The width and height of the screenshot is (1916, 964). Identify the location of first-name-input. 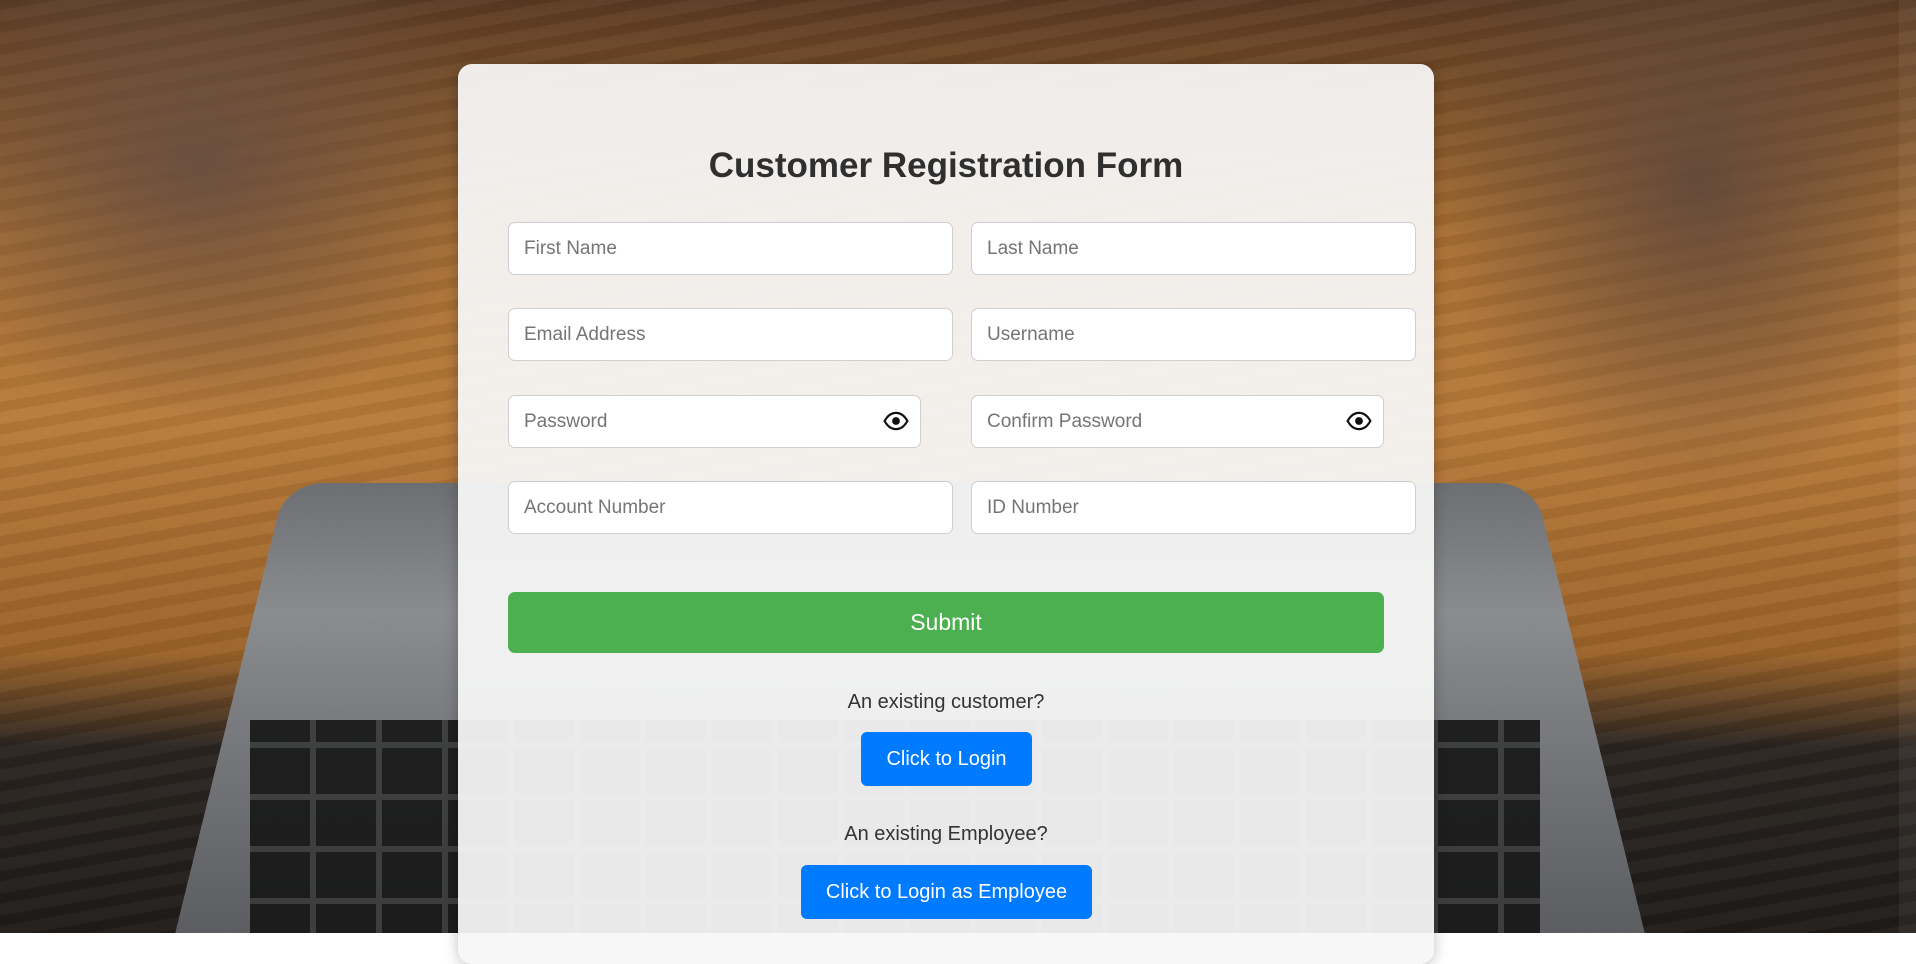
(730, 248).